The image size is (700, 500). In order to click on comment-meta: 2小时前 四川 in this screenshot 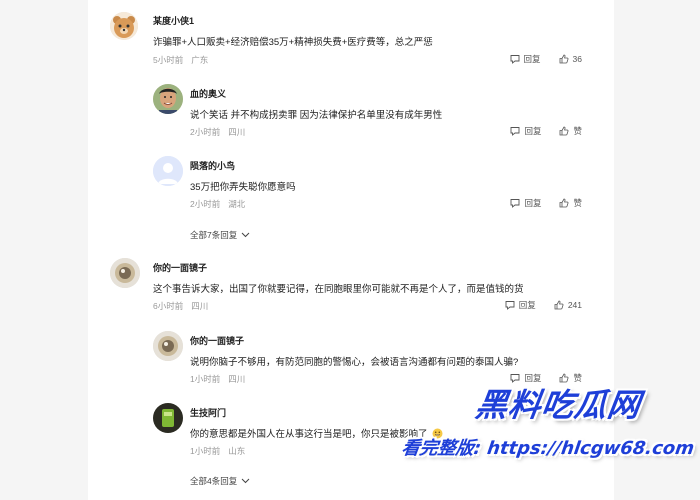, I will do `click(217, 132)`.